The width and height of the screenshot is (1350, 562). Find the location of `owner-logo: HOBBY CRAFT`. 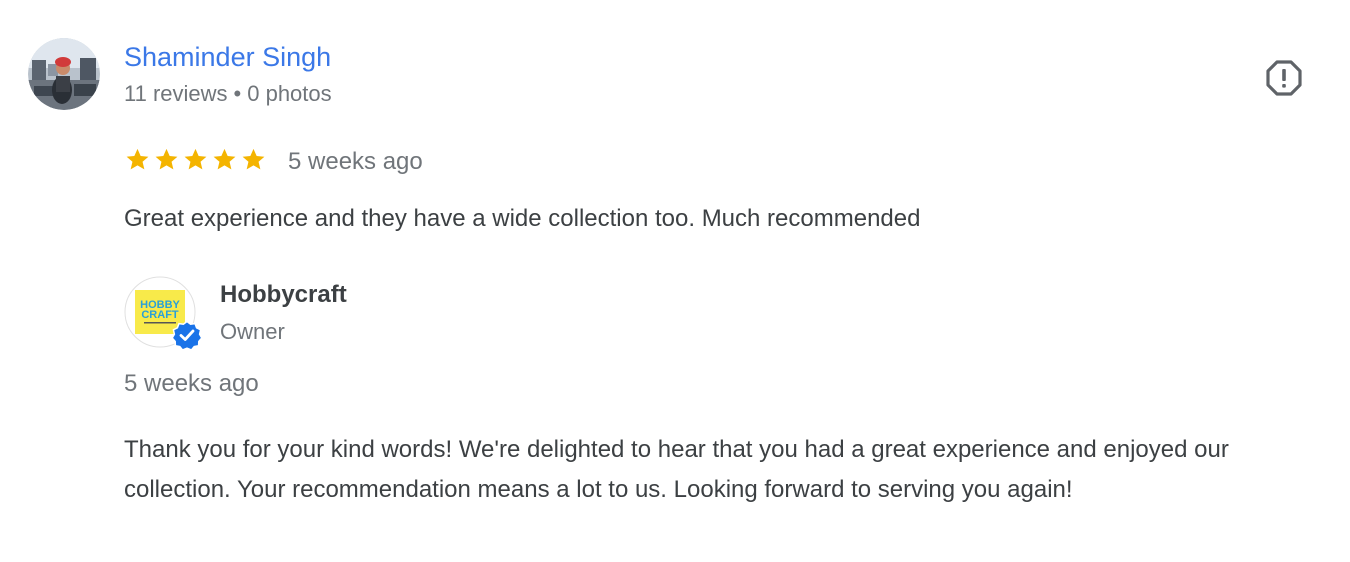

owner-logo: HOBBY CRAFT is located at coordinates (163, 313).